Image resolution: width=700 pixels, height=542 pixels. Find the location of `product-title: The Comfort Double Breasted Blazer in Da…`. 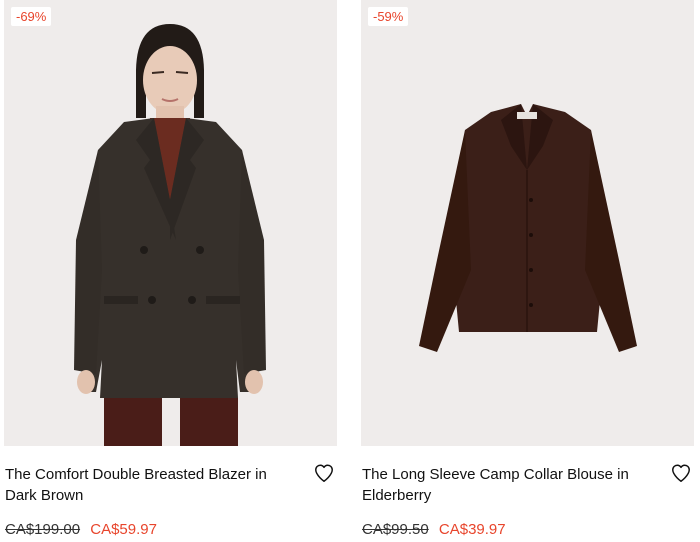

product-title: The Comfort Double Breasted Blazer in Da… is located at coordinates (147, 485).